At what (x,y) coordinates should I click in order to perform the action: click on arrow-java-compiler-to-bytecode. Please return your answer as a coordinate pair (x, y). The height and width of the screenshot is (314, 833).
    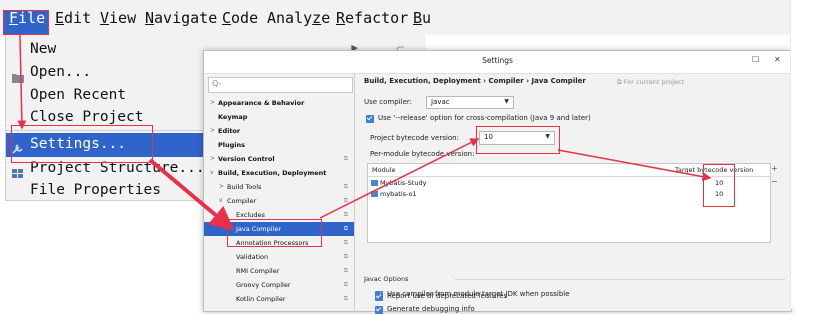
    Looking at the image, I should click on (399, 178).